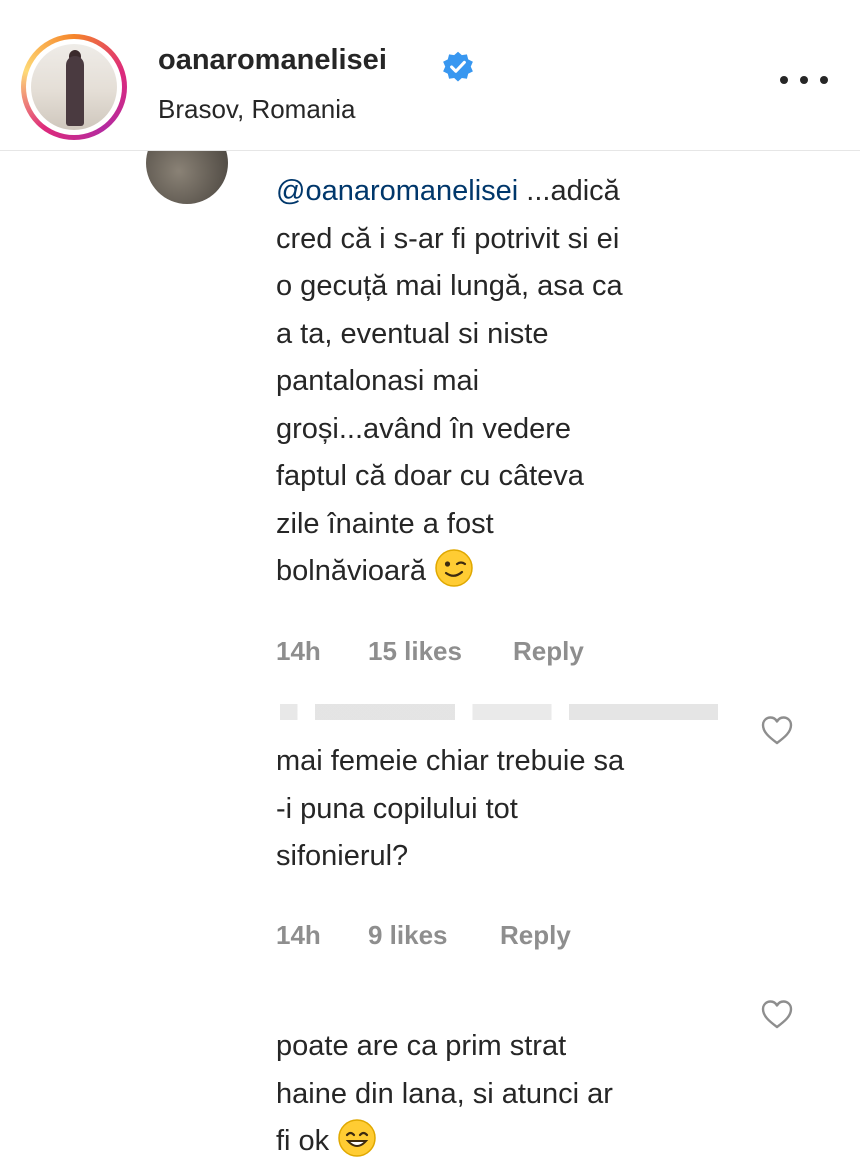  What do you see at coordinates (454, 568) in the screenshot?
I see `winking-face-emoji-icon` at bounding box center [454, 568].